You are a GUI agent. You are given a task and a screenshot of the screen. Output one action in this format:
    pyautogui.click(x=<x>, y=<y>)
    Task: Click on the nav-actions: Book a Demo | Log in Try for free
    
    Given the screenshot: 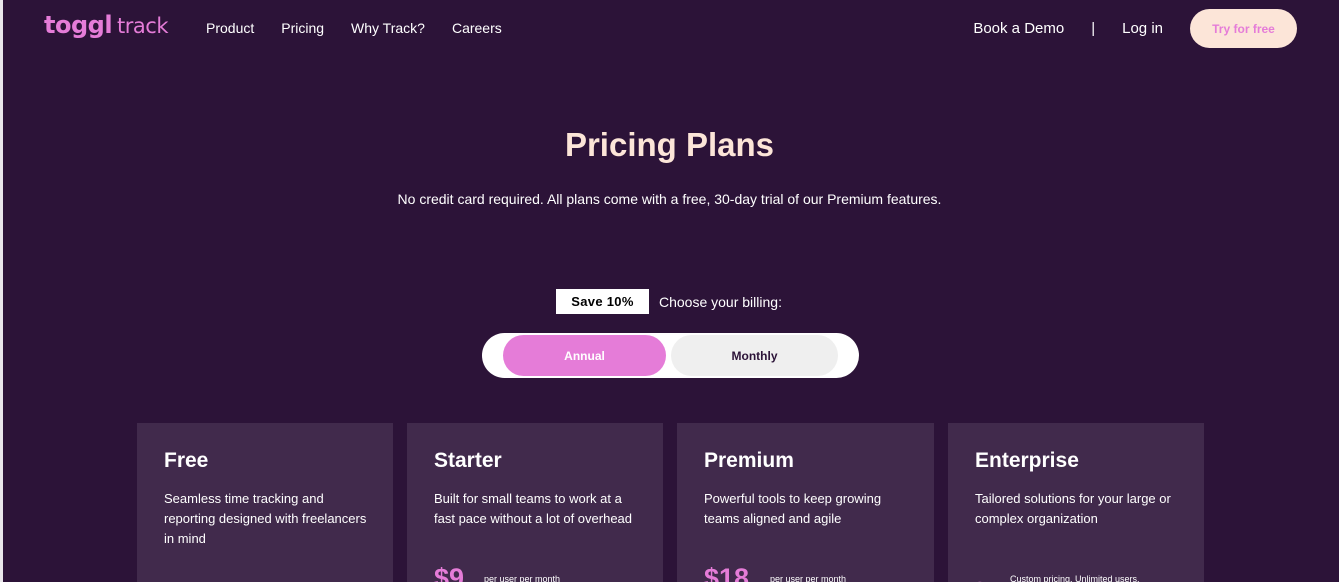 What is the action you would take?
    pyautogui.click(x=1135, y=28)
    